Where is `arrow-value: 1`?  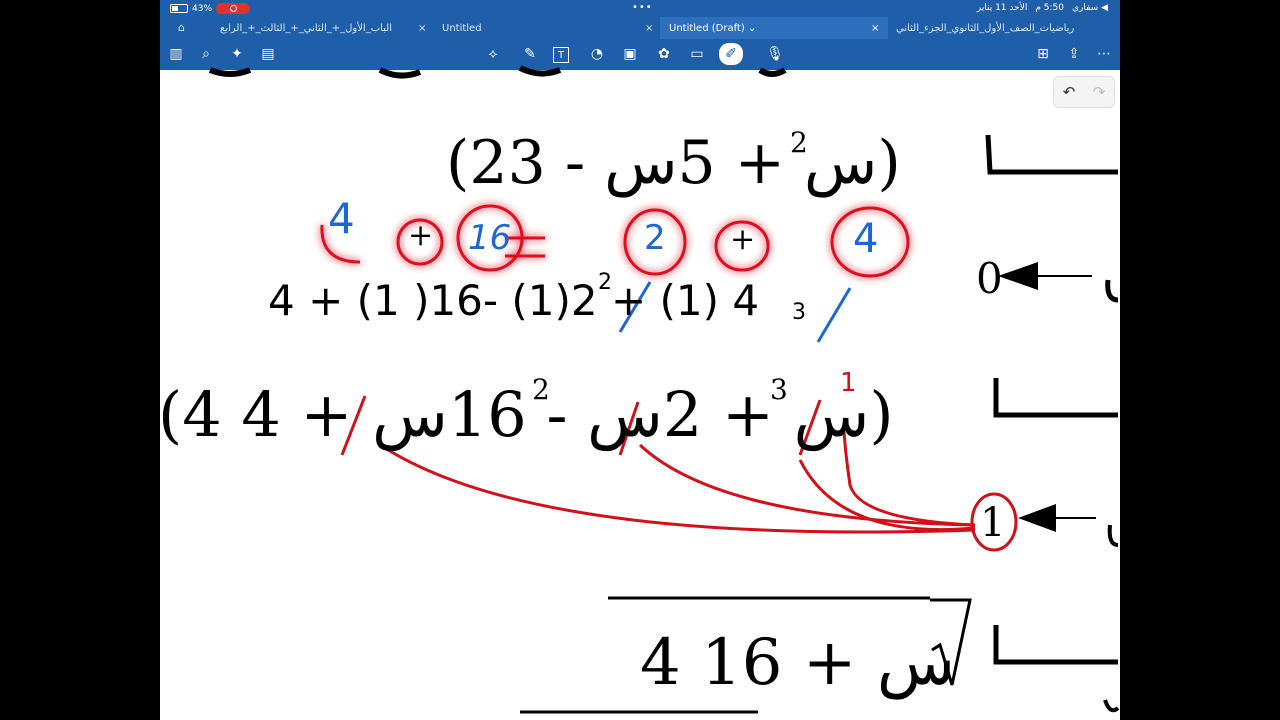 arrow-value: 1 is located at coordinates (993, 523).